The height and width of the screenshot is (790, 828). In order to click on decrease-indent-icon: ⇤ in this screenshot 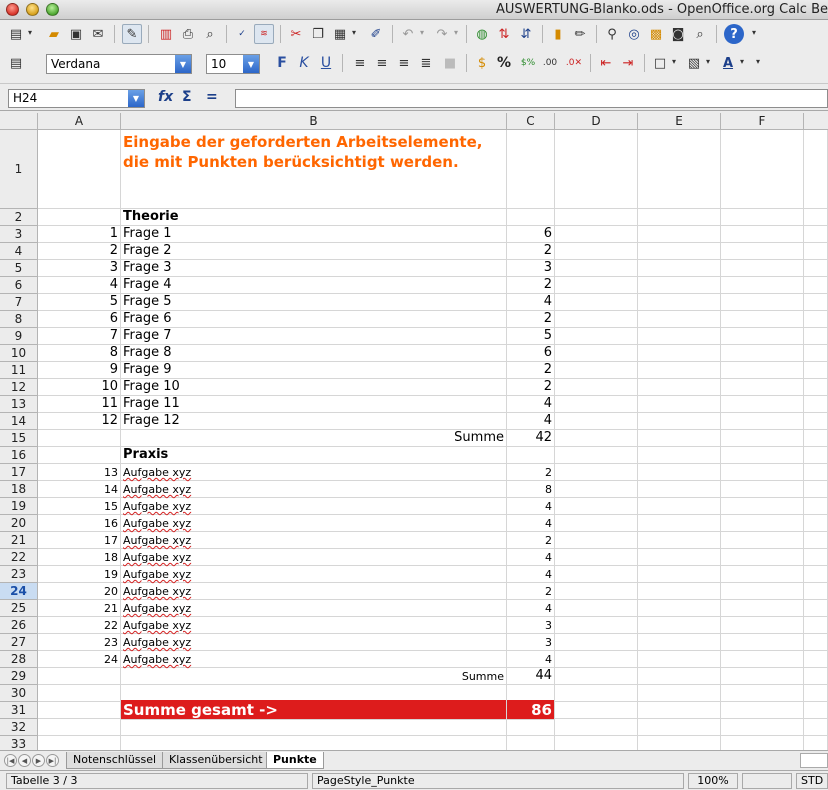, I will do `click(606, 63)`.